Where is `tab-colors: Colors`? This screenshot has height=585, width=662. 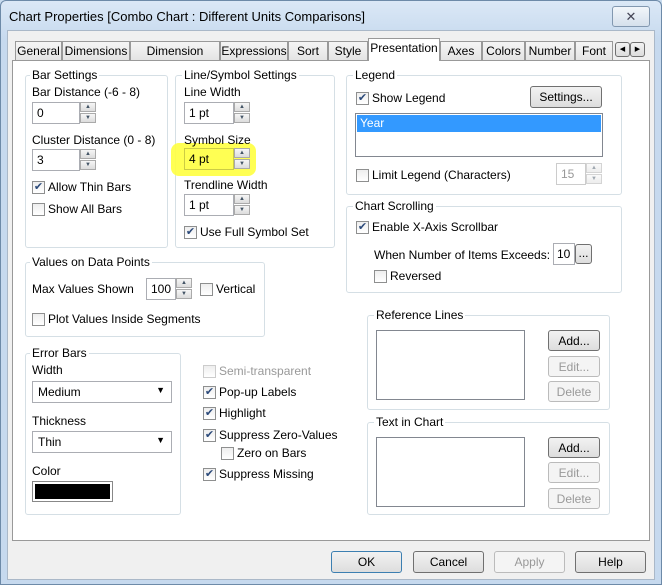 tab-colors: Colors is located at coordinates (503, 51).